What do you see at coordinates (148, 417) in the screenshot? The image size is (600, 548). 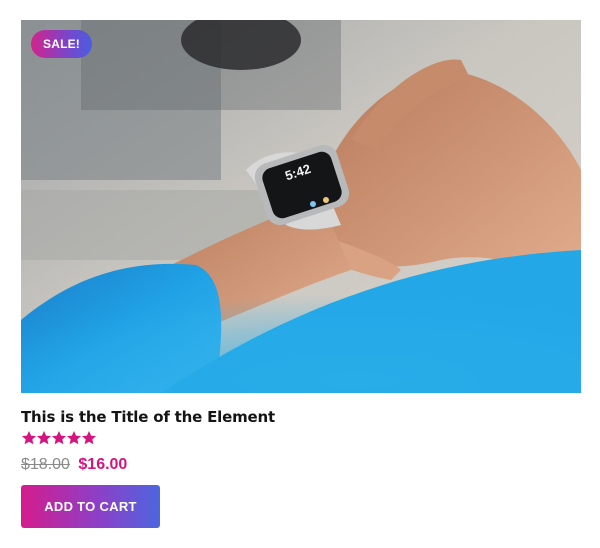 I see `product-title: This is the Title of the Element` at bounding box center [148, 417].